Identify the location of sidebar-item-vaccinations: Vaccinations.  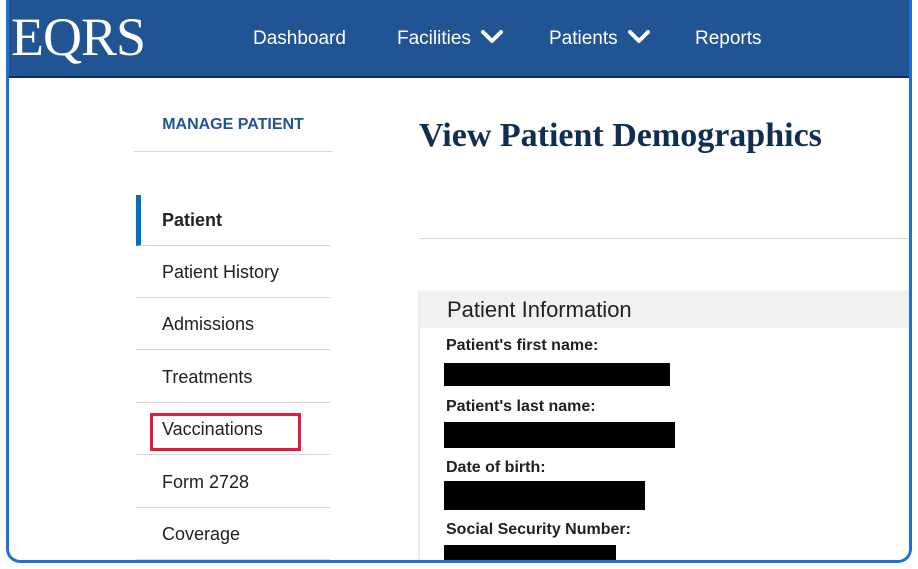
(233, 429).